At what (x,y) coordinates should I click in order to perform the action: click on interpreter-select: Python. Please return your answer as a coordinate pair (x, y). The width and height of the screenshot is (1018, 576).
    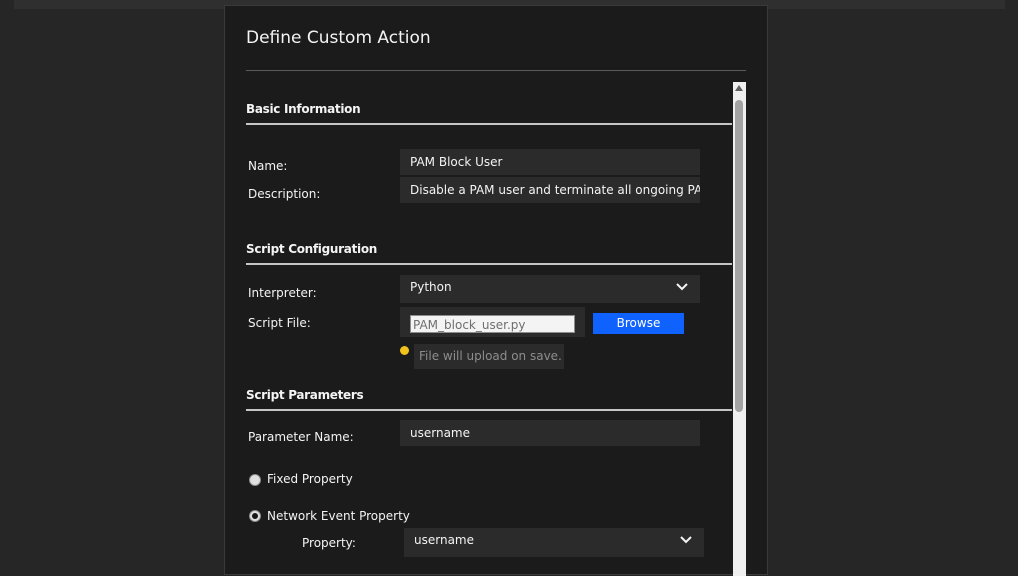
    Looking at the image, I should click on (550, 289).